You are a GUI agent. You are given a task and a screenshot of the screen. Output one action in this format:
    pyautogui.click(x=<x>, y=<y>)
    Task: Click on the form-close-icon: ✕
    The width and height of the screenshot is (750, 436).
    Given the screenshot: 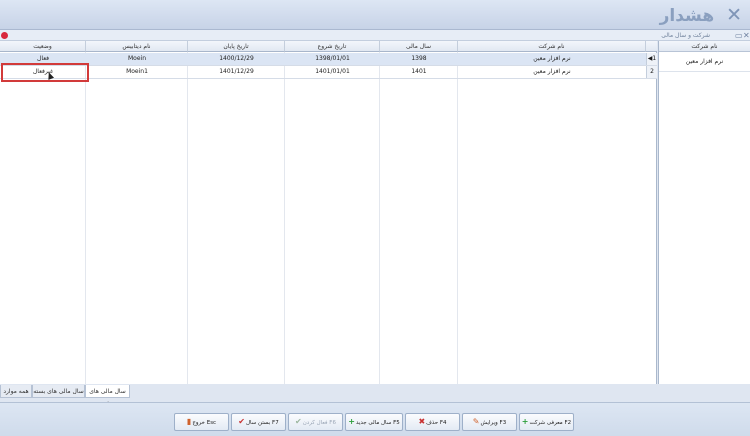 What is the action you would take?
    pyautogui.click(x=746, y=35)
    